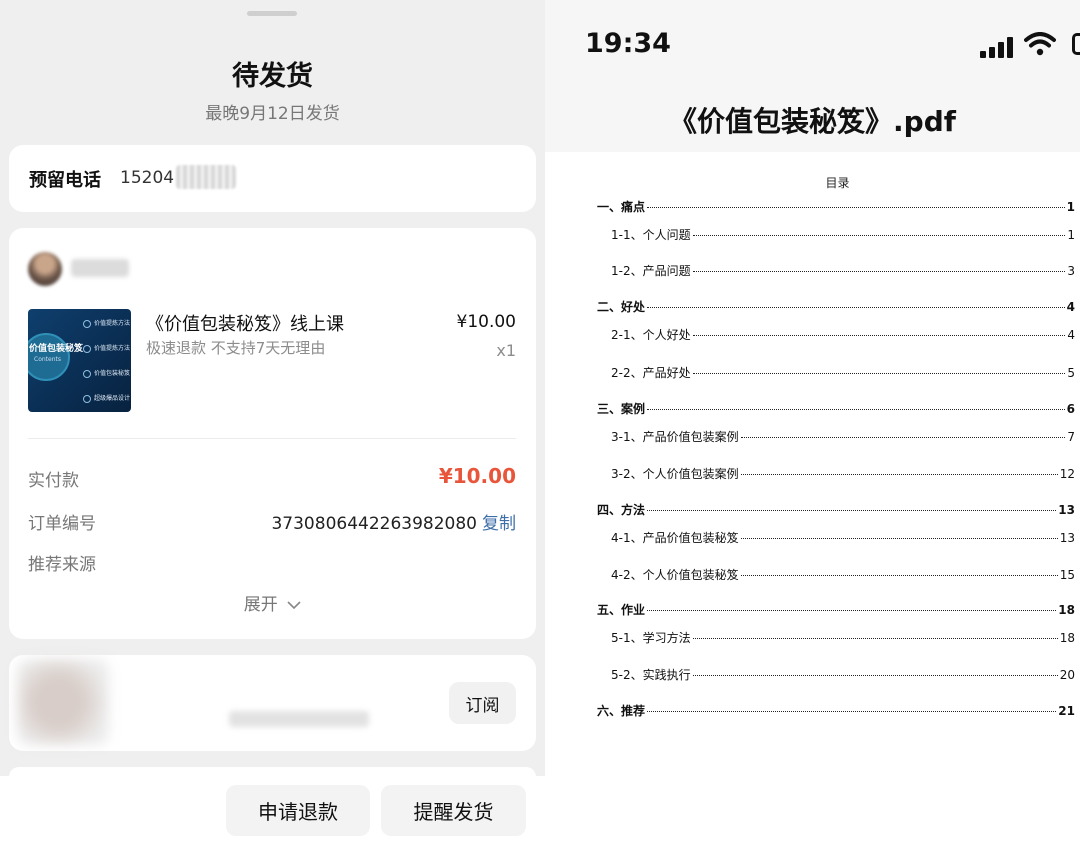  What do you see at coordinates (245, 323) in the screenshot?
I see `product-name: 《价值包装秘笈》线上课` at bounding box center [245, 323].